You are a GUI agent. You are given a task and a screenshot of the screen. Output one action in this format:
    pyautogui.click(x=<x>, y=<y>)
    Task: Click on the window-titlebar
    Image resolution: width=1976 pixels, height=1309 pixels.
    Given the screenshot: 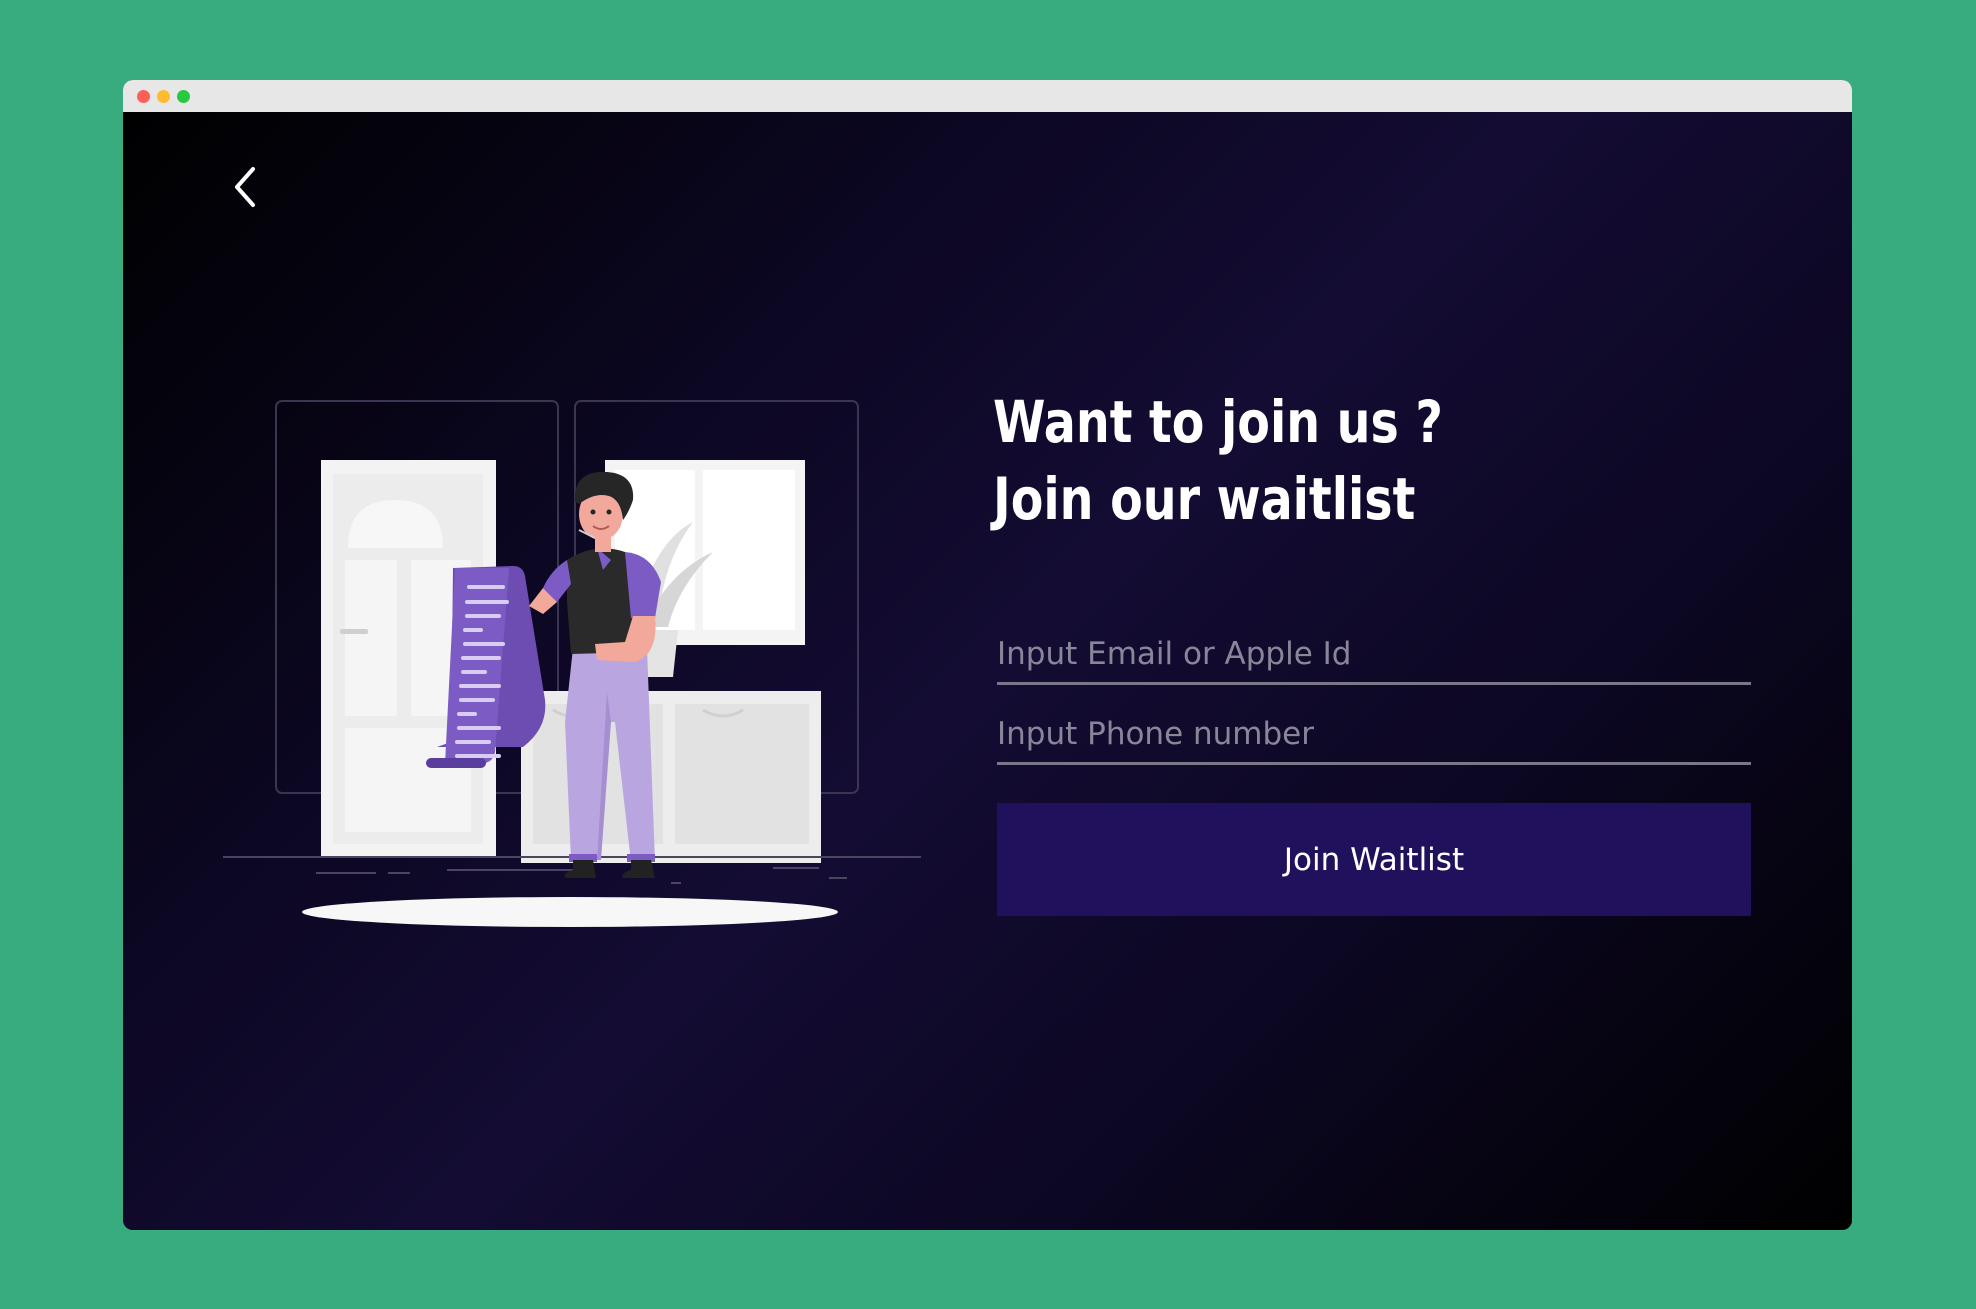 What is the action you would take?
    pyautogui.click(x=987, y=96)
    